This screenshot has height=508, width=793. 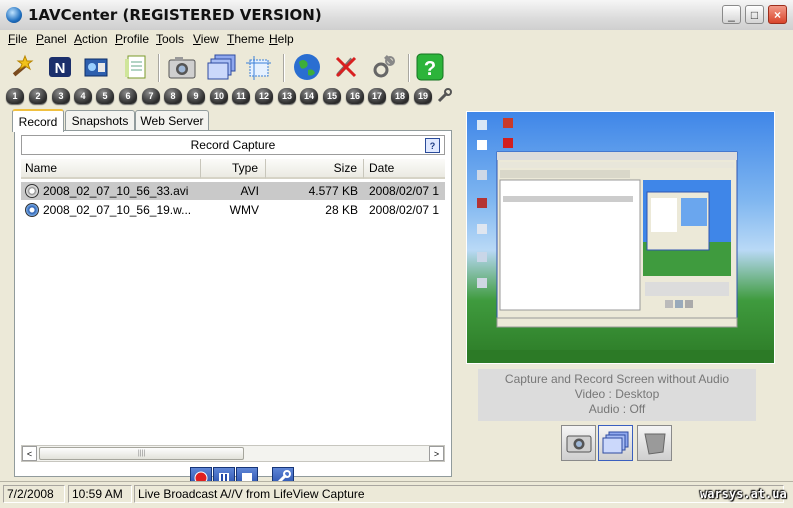 What do you see at coordinates (355, 96) in the screenshot?
I see `panel-button-16: 16` at bounding box center [355, 96].